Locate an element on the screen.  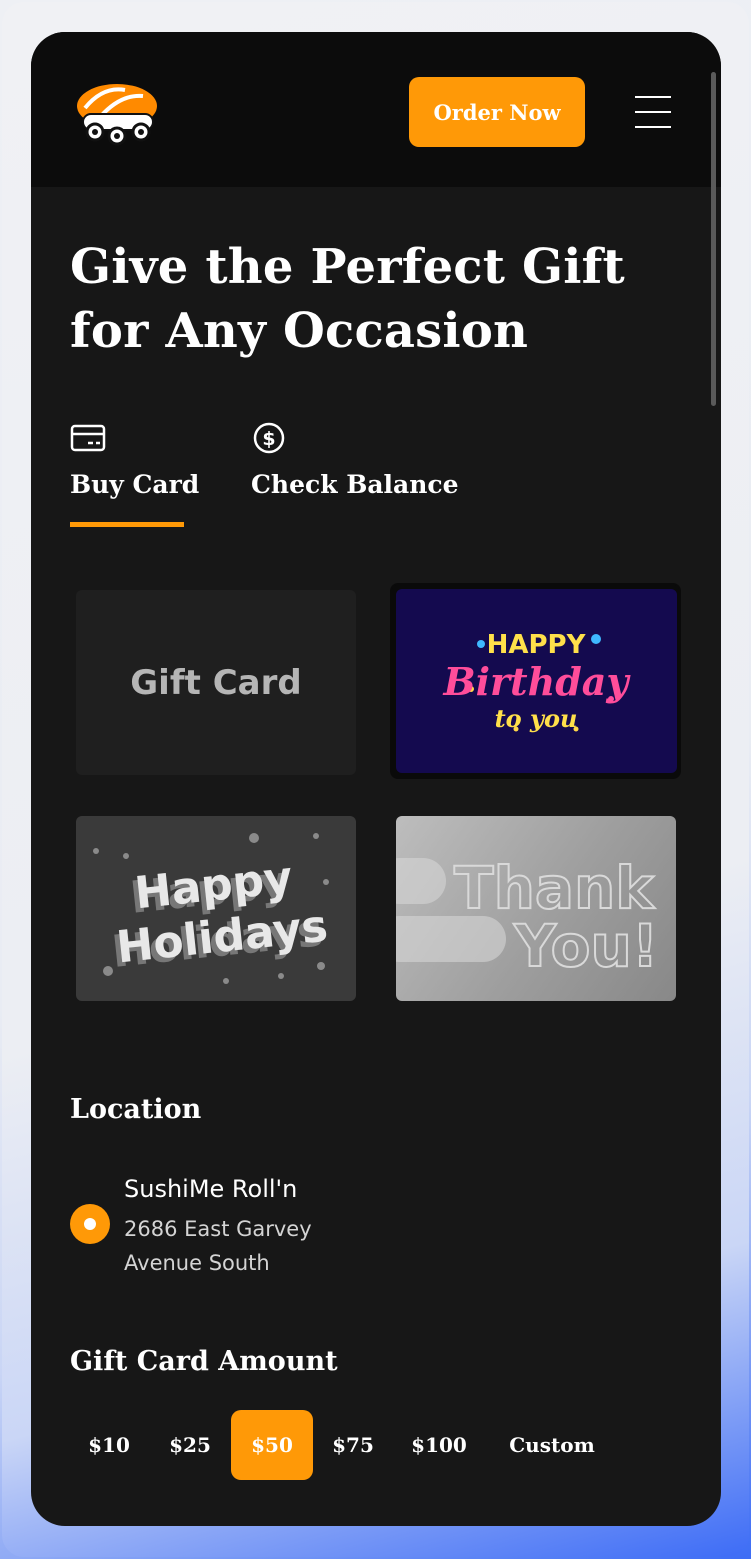
credit-card-icon is located at coordinates (88, 438).